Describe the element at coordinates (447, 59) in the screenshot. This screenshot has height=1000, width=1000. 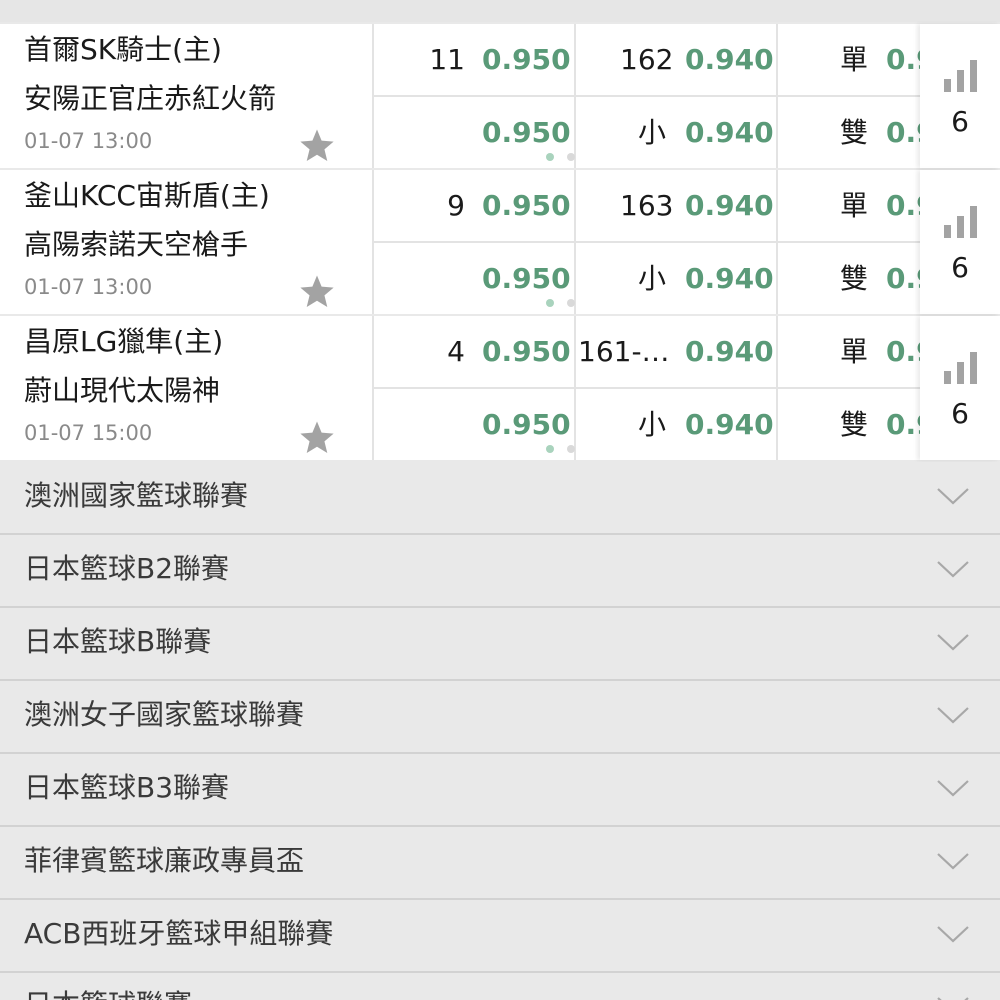
I see `handicap-line: 11` at that location.